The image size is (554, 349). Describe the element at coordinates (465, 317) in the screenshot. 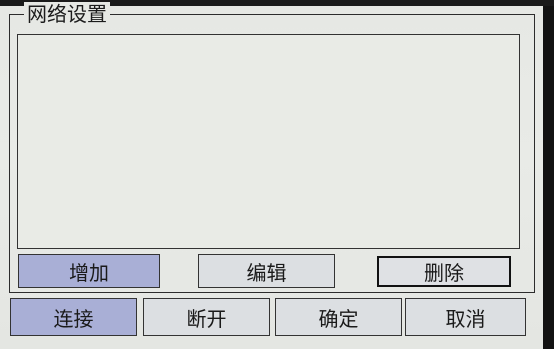

I see `cancel-button: 取消` at that location.